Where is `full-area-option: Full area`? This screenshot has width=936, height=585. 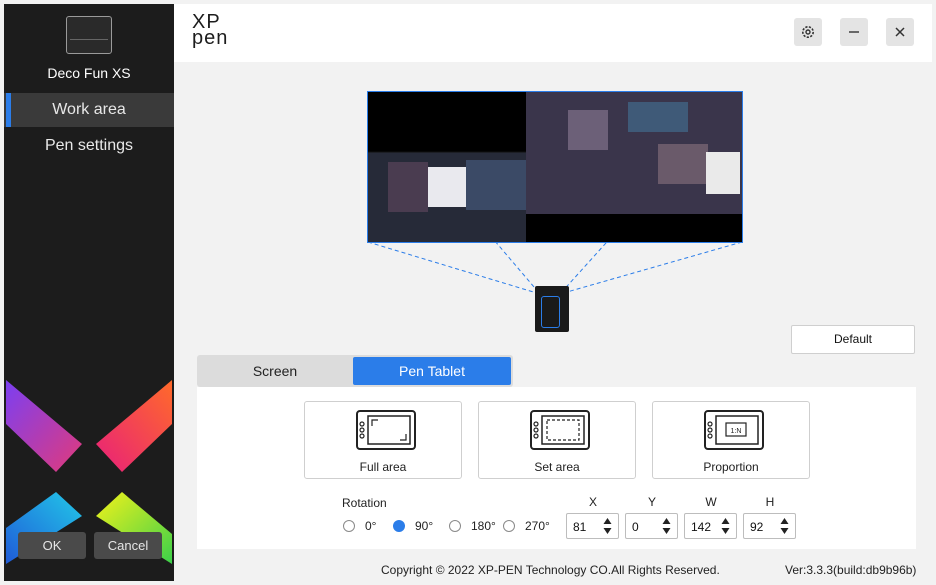
full-area-option: Full area is located at coordinates (383, 440).